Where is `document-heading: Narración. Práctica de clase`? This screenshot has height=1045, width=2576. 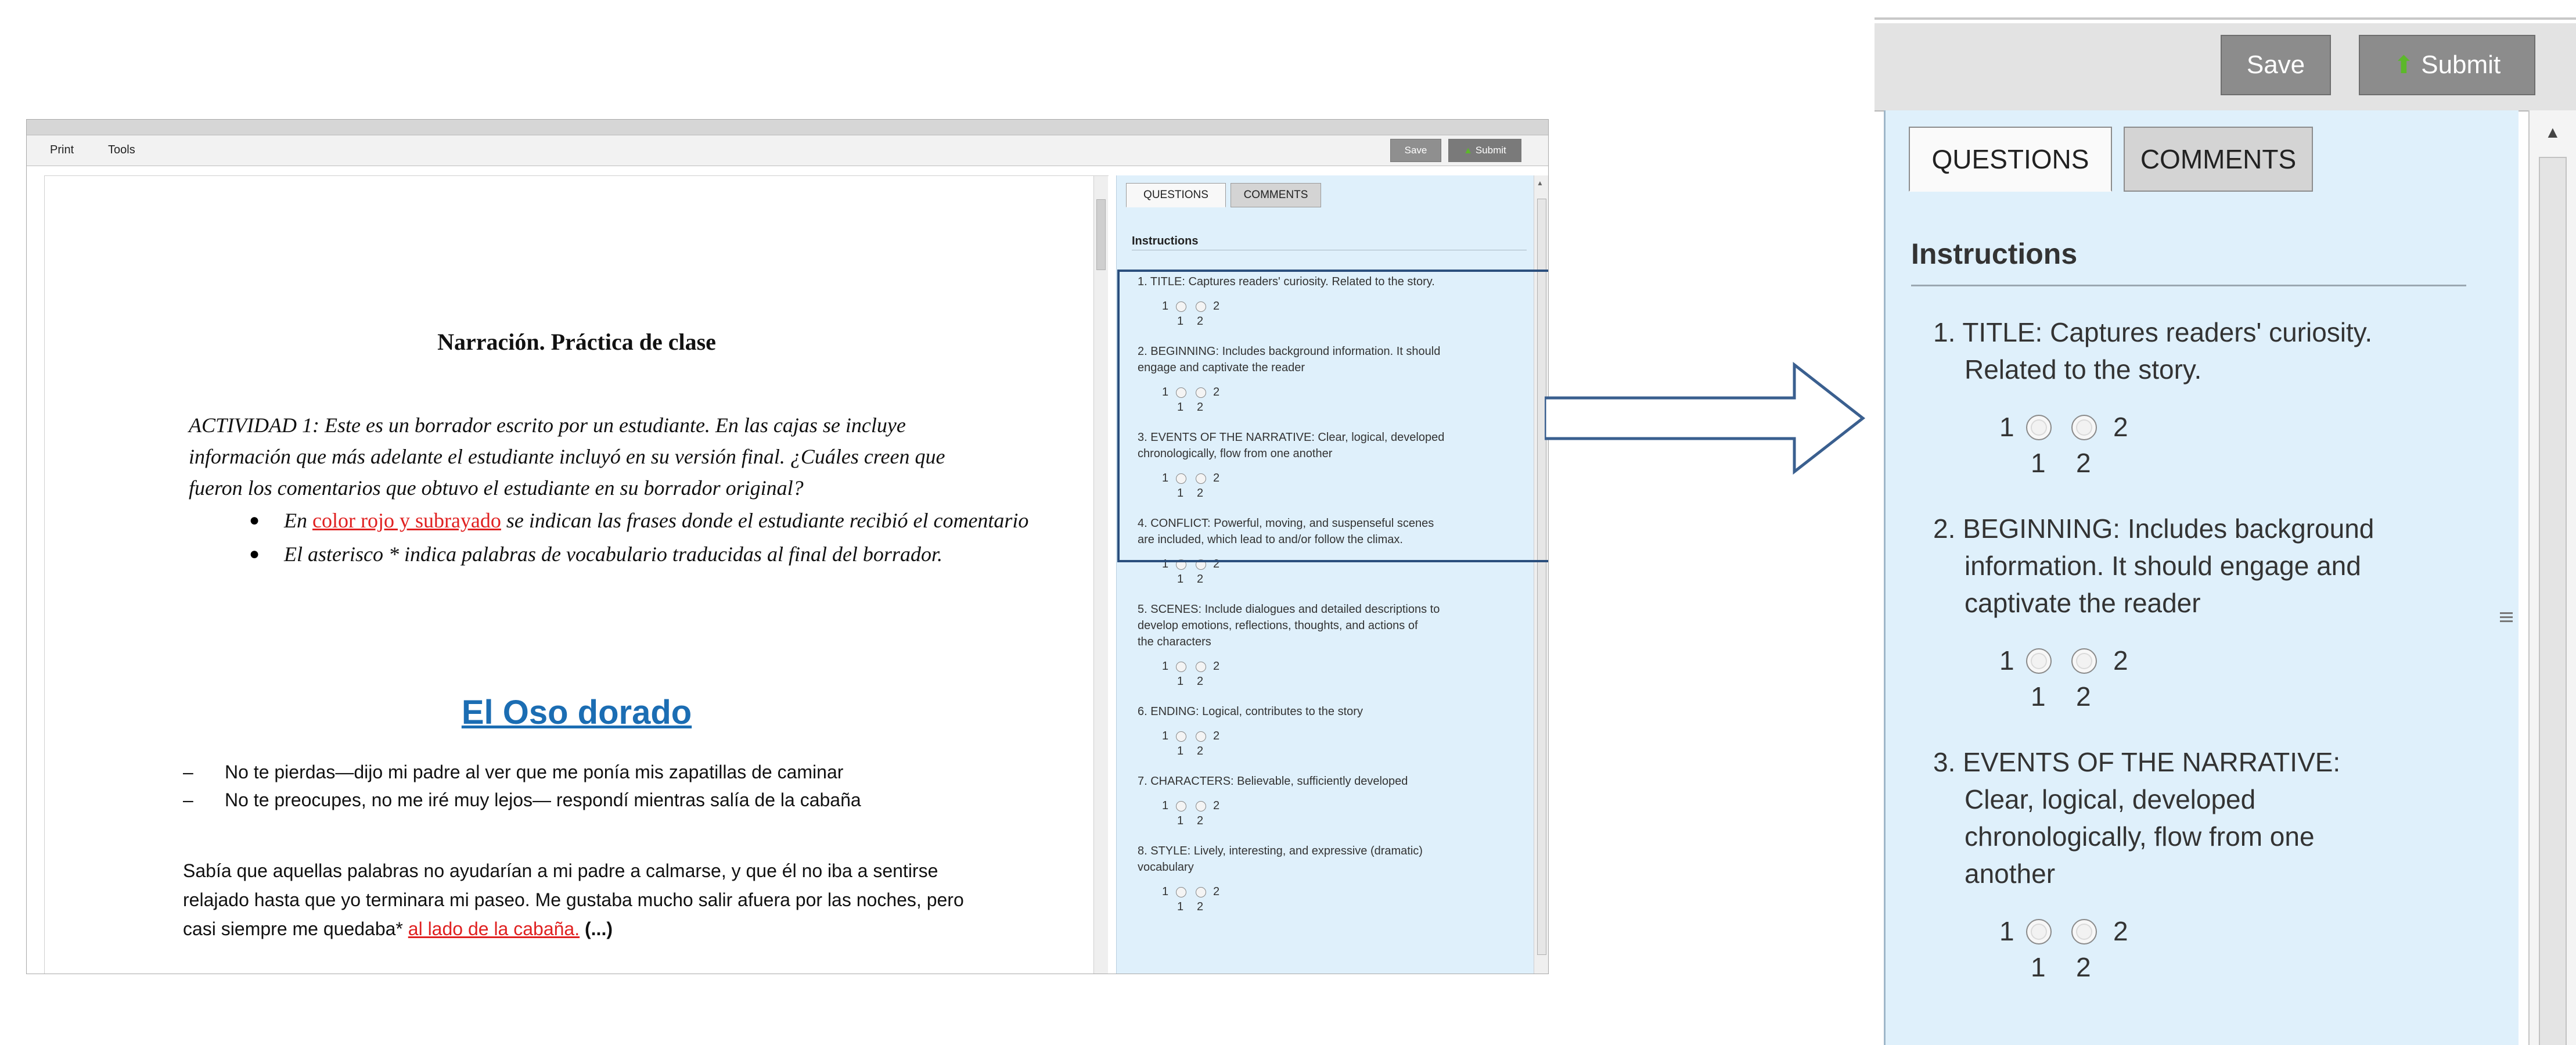
document-heading: Narración. Práctica de clase is located at coordinates (576, 342).